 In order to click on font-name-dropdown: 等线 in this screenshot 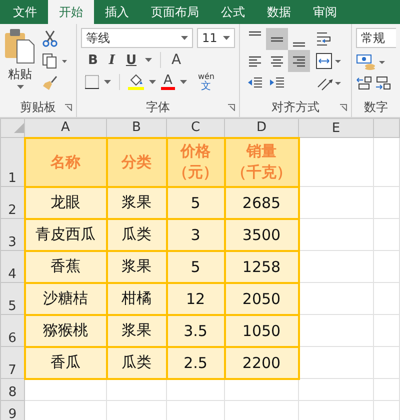, I will do `click(136, 38)`.